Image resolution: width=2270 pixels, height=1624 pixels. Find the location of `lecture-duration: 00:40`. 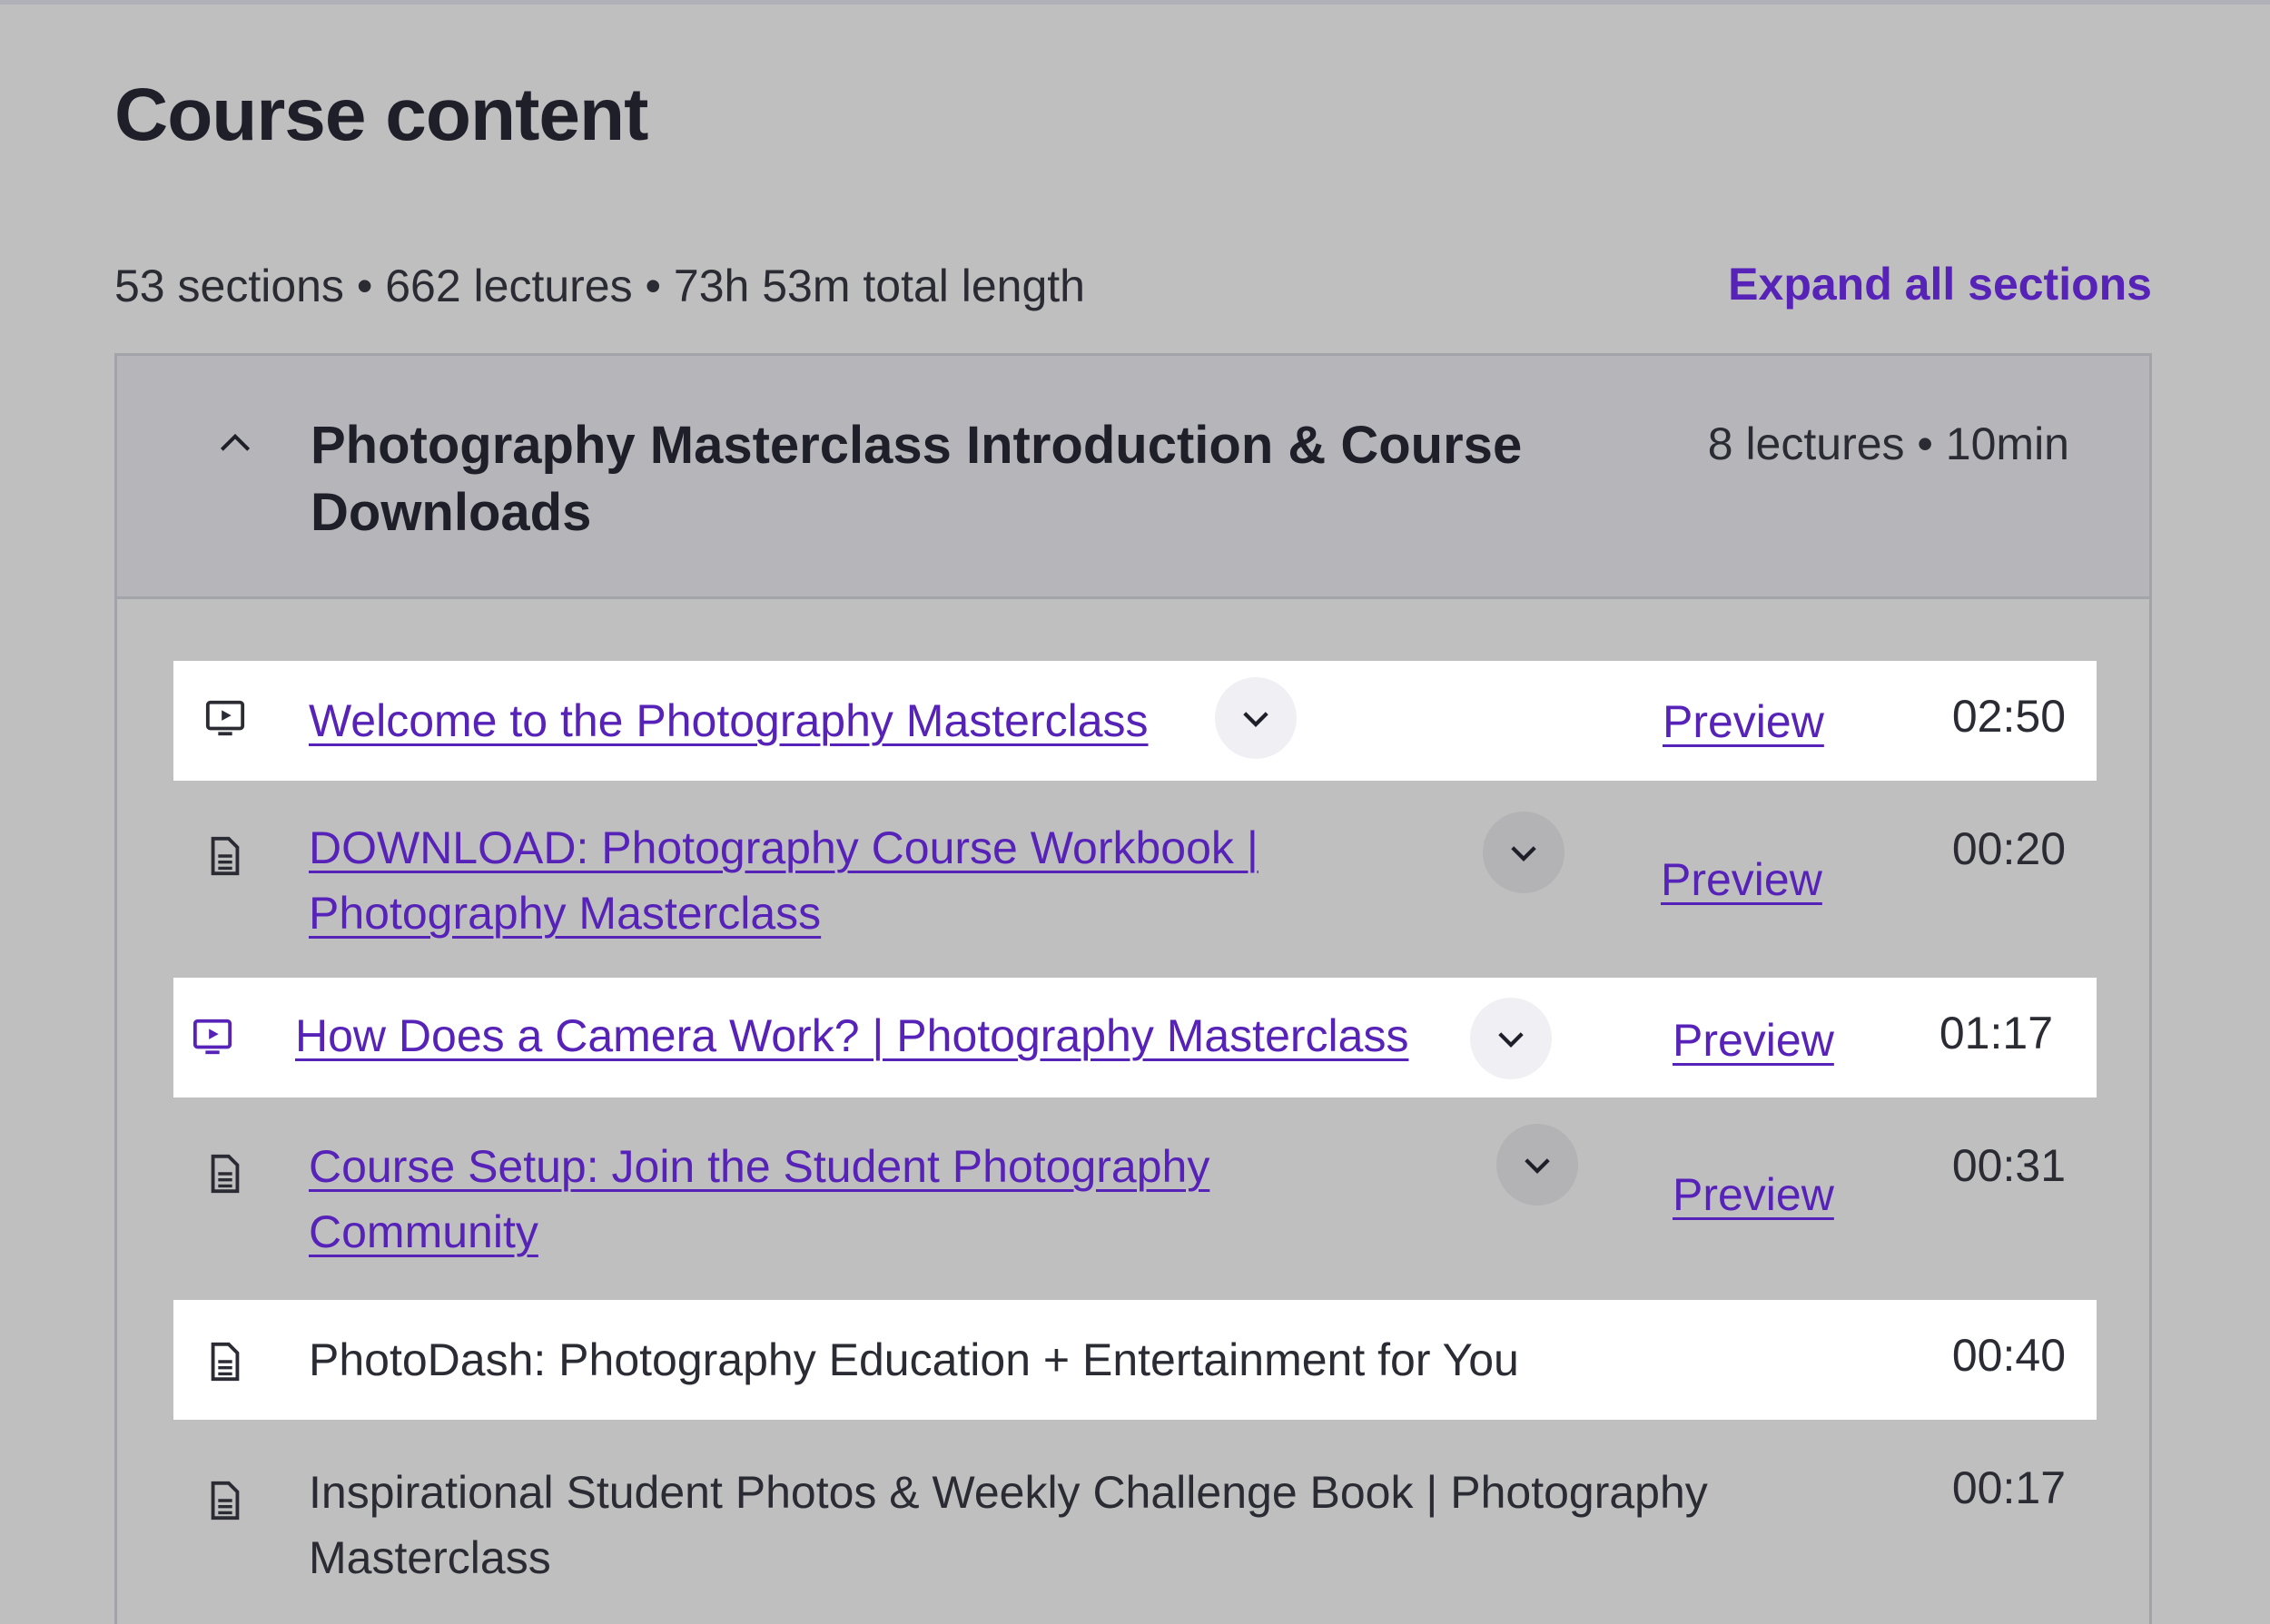

lecture-duration: 00:40 is located at coordinates (2008, 1355).